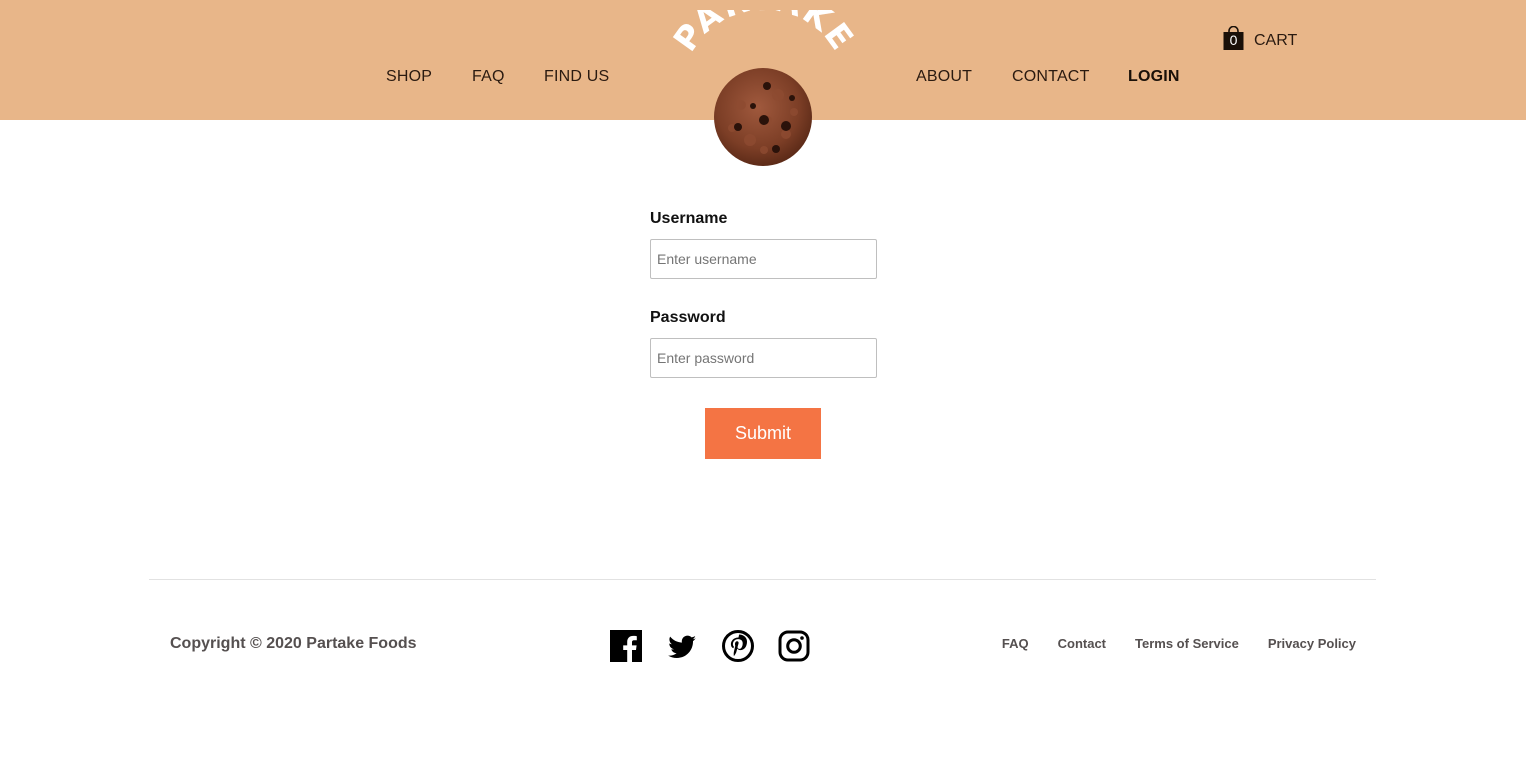 Image resolution: width=1526 pixels, height=770 pixels. Describe the element at coordinates (689, 218) in the screenshot. I see `username-label: Username` at that location.